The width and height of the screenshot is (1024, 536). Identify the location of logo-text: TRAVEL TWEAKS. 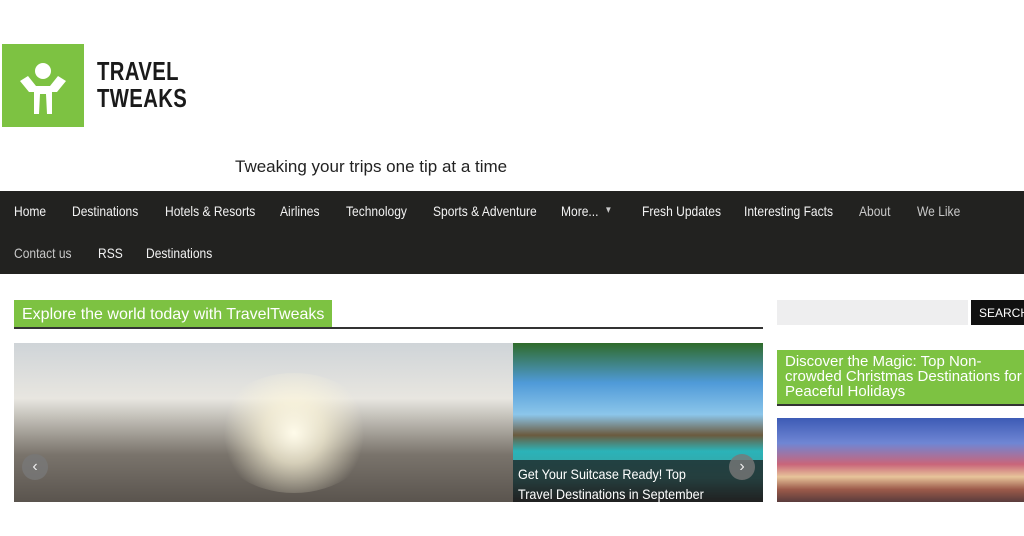
(142, 85).